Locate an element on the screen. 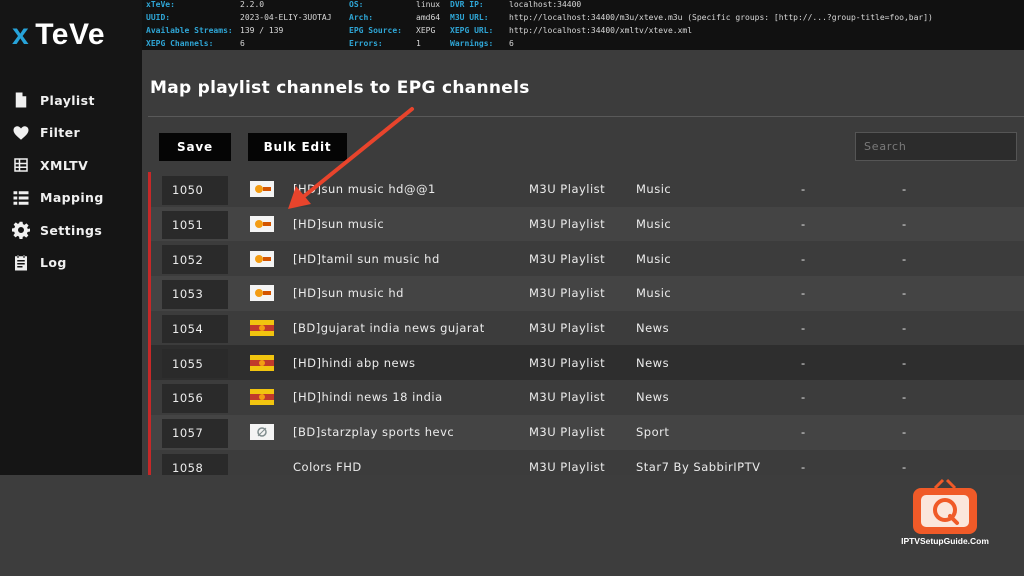  info-errors-value: 1 is located at coordinates (418, 43).